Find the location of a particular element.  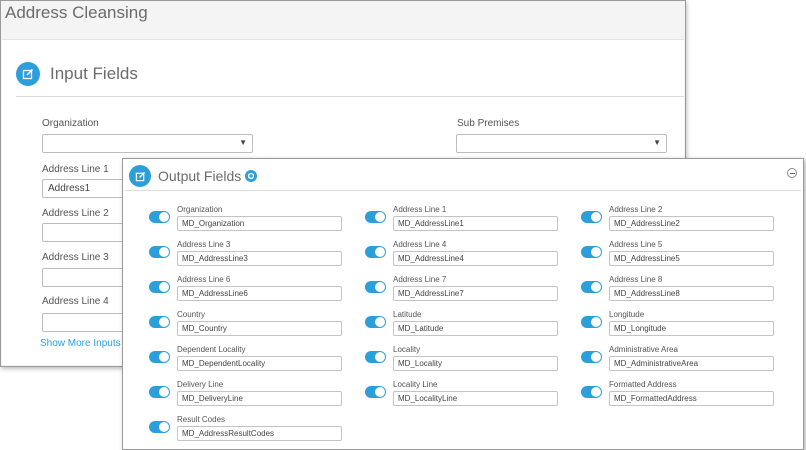

output-field-item: Address Line 5 MD_AddressLine5 is located at coordinates (686, 255).